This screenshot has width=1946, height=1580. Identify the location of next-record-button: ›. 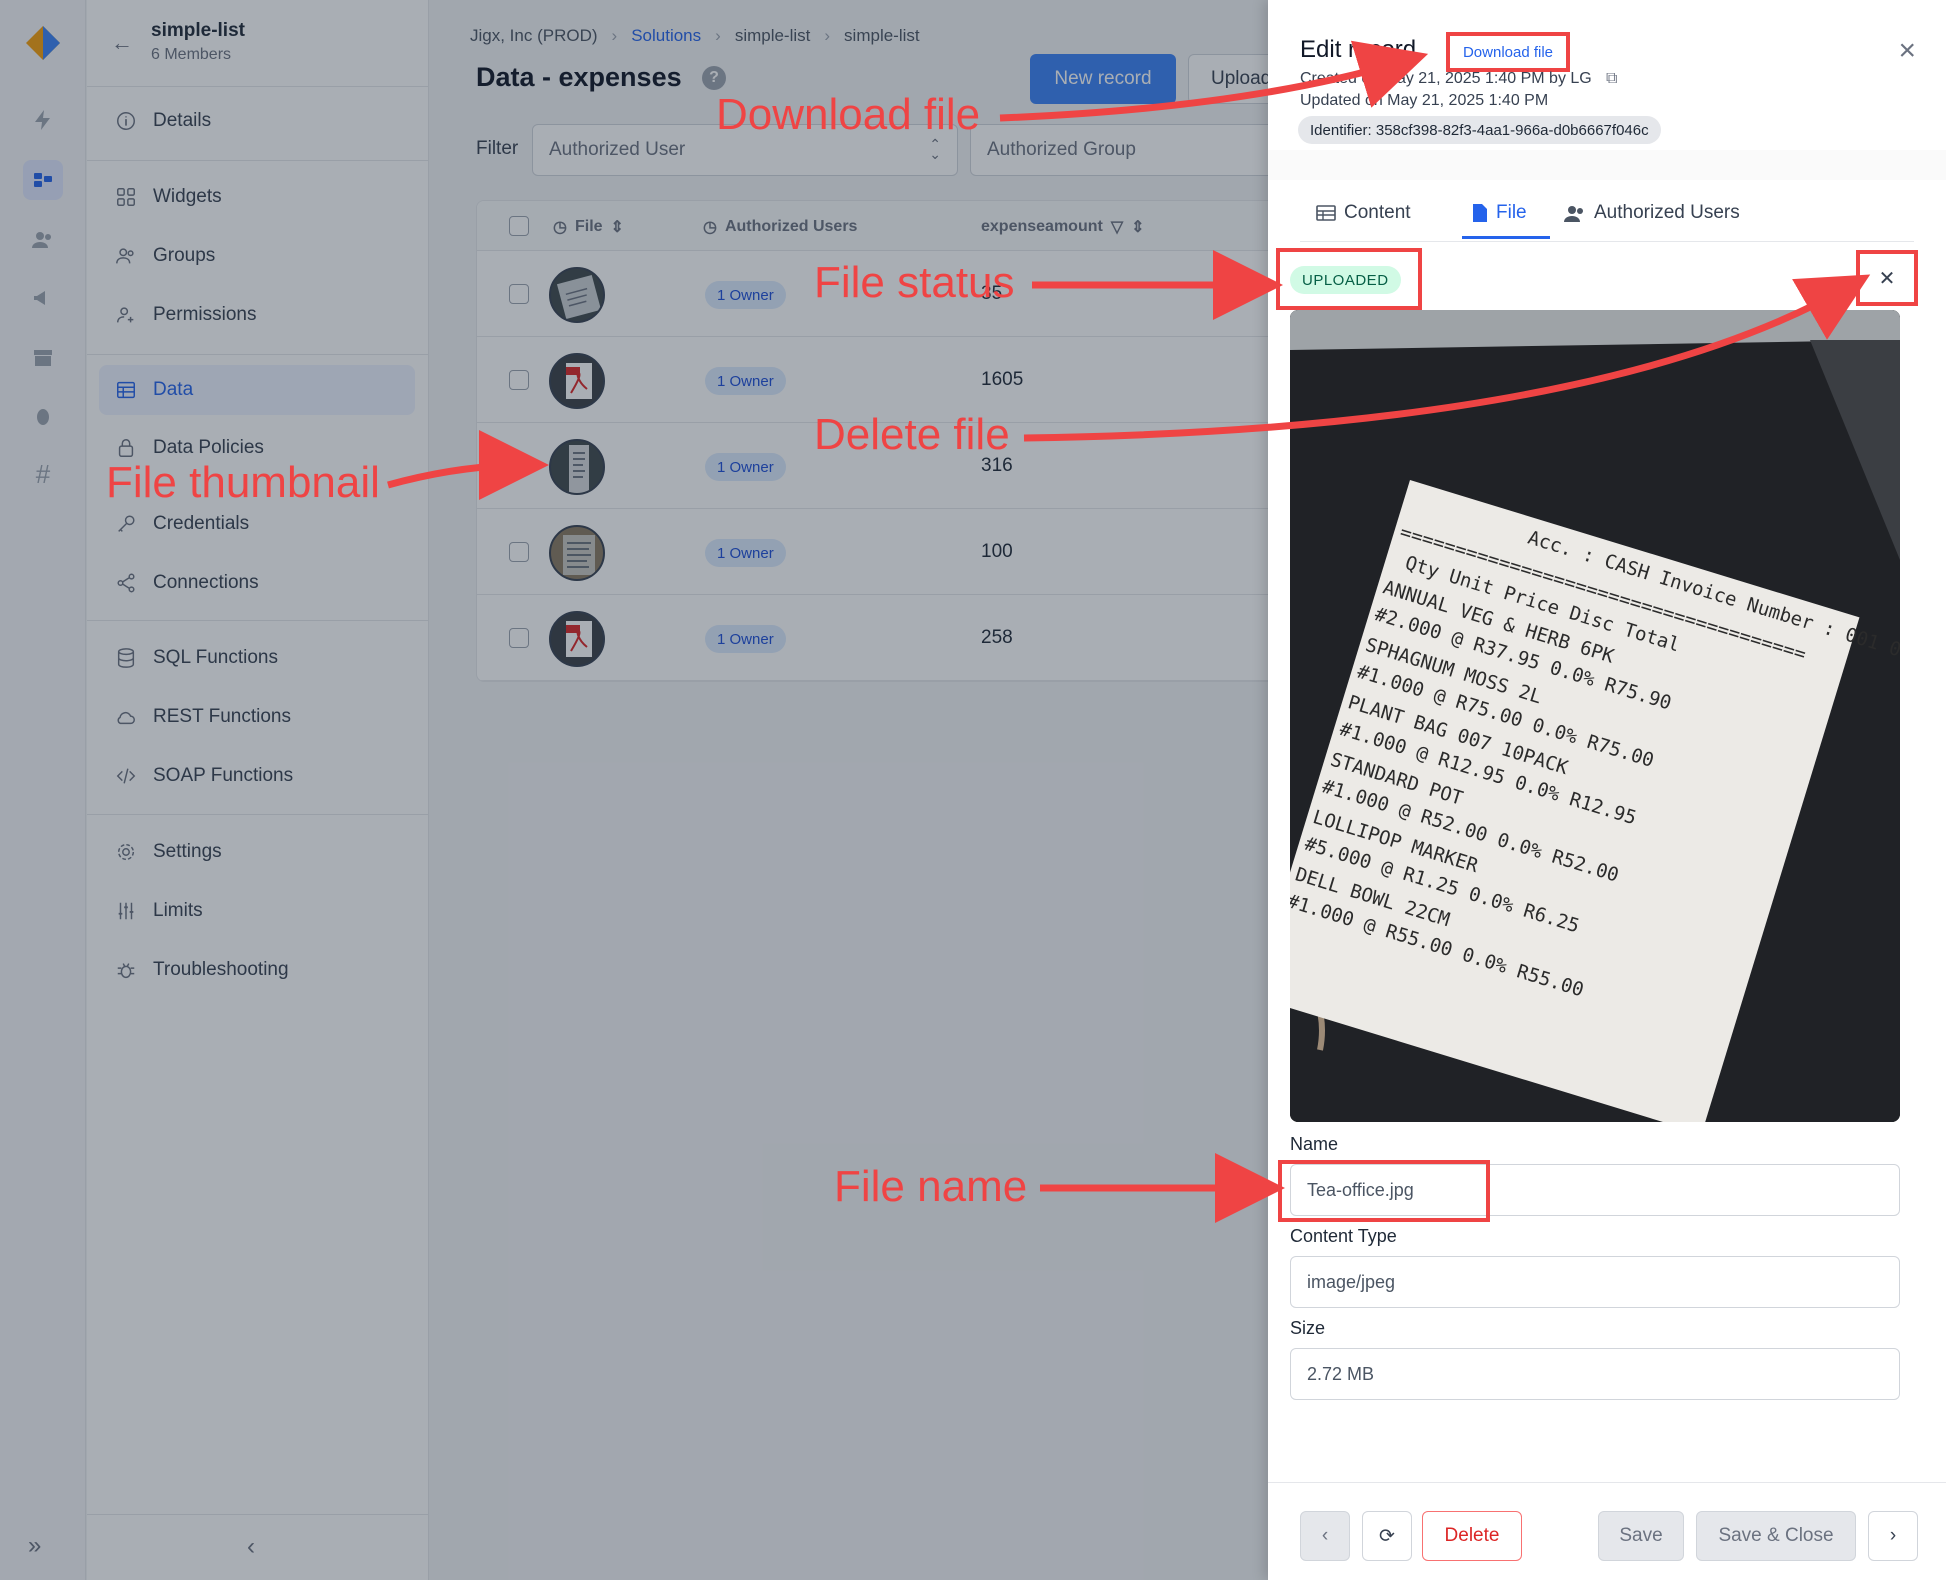
(1893, 1536).